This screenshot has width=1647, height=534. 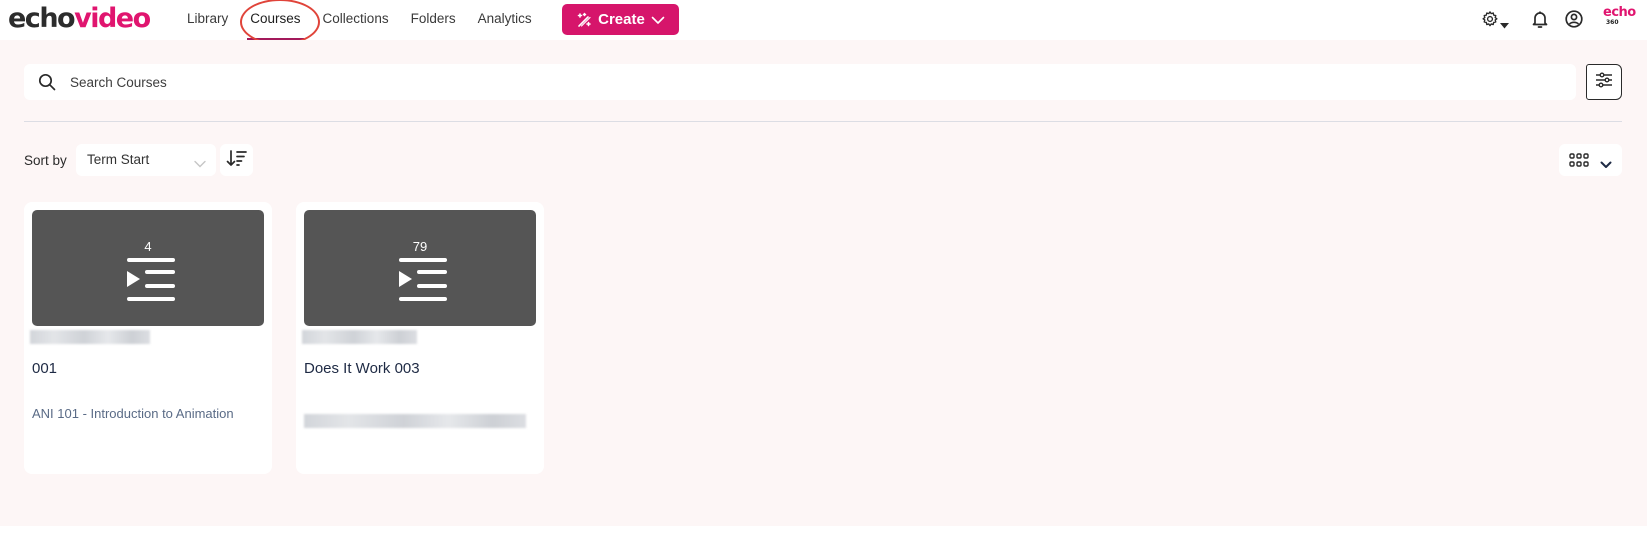 I want to click on course-thumbnail: 79, so click(x=420, y=268).